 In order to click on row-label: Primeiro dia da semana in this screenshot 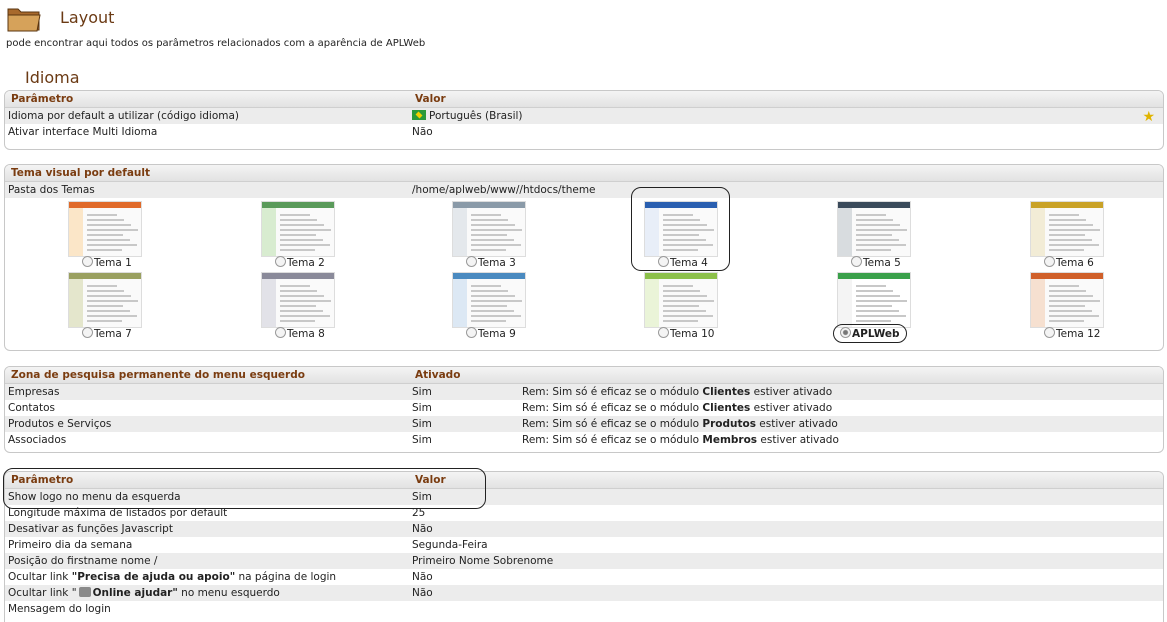, I will do `click(70, 545)`.